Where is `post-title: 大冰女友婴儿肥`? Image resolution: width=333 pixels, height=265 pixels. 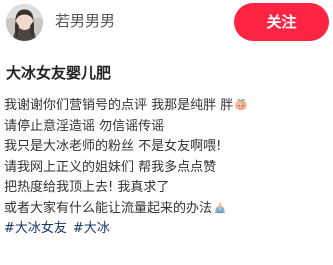
post-title: 大冰女友婴儿肥 is located at coordinates (59, 73).